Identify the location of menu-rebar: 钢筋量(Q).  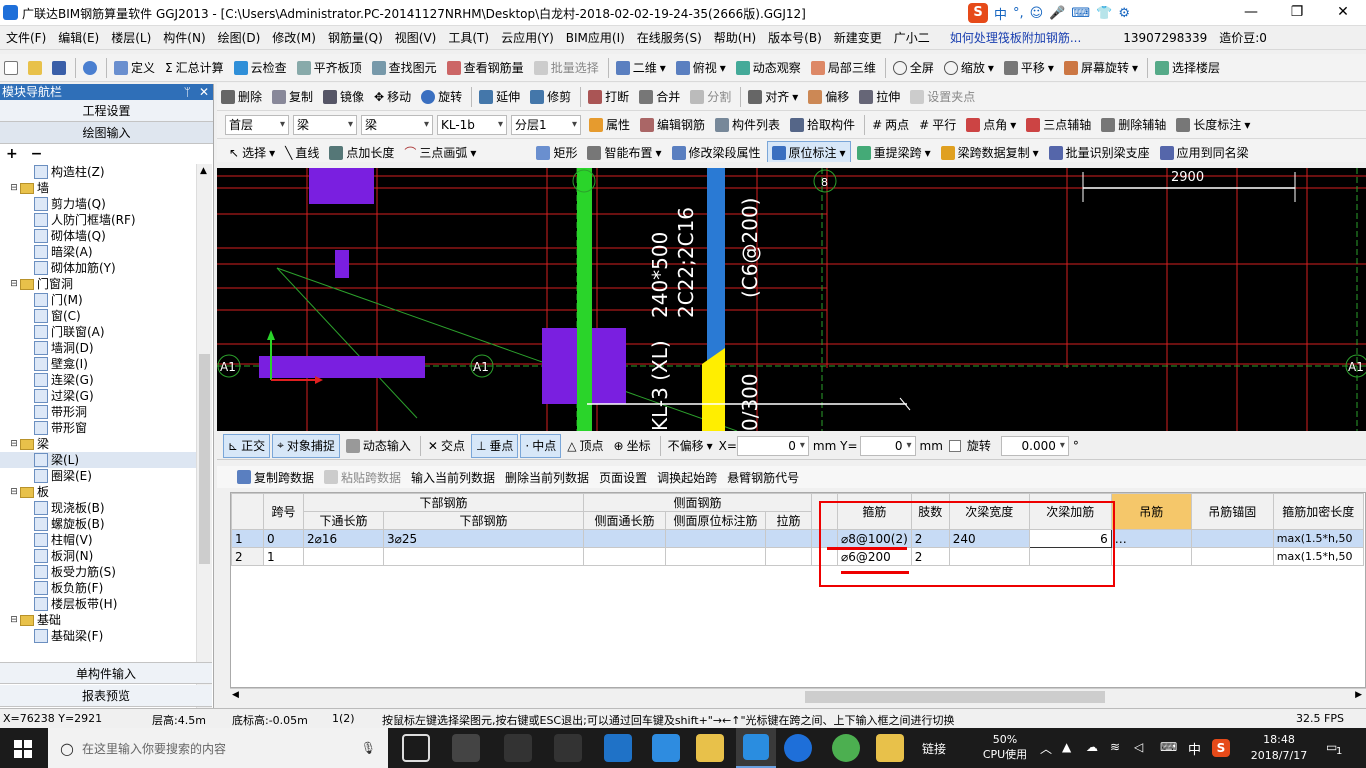
(355, 38).